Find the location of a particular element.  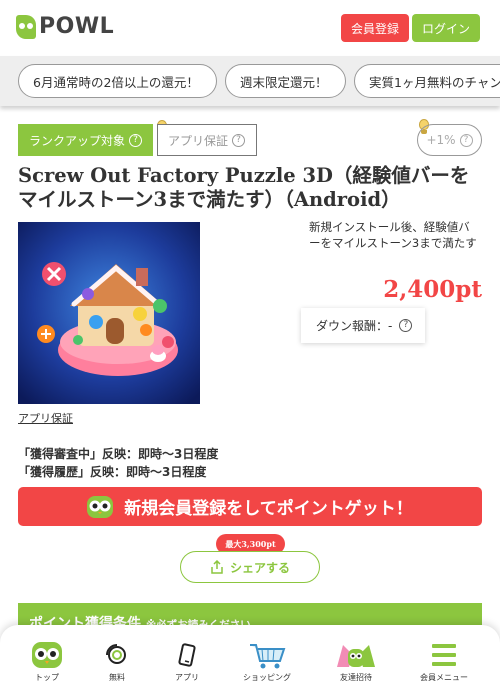

signup-cta-button: 新規会員登録をしてポイントゲット！ is located at coordinates (250, 506).